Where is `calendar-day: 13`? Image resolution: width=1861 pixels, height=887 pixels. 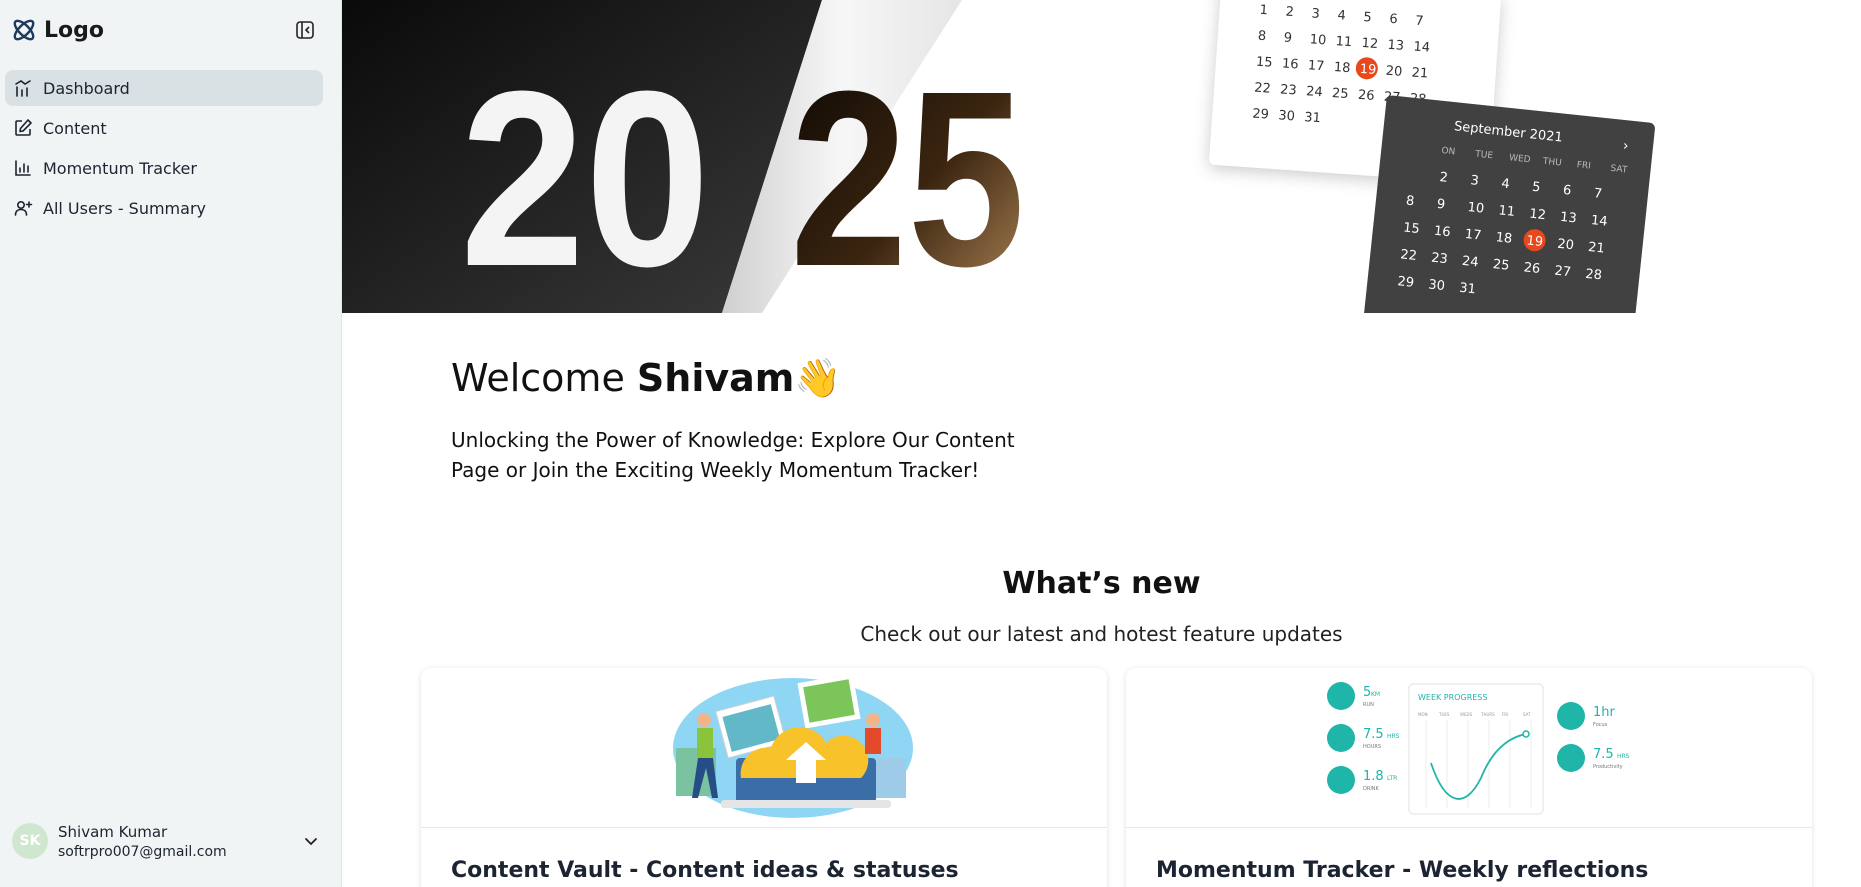 calendar-day: 13 is located at coordinates (1396, 46).